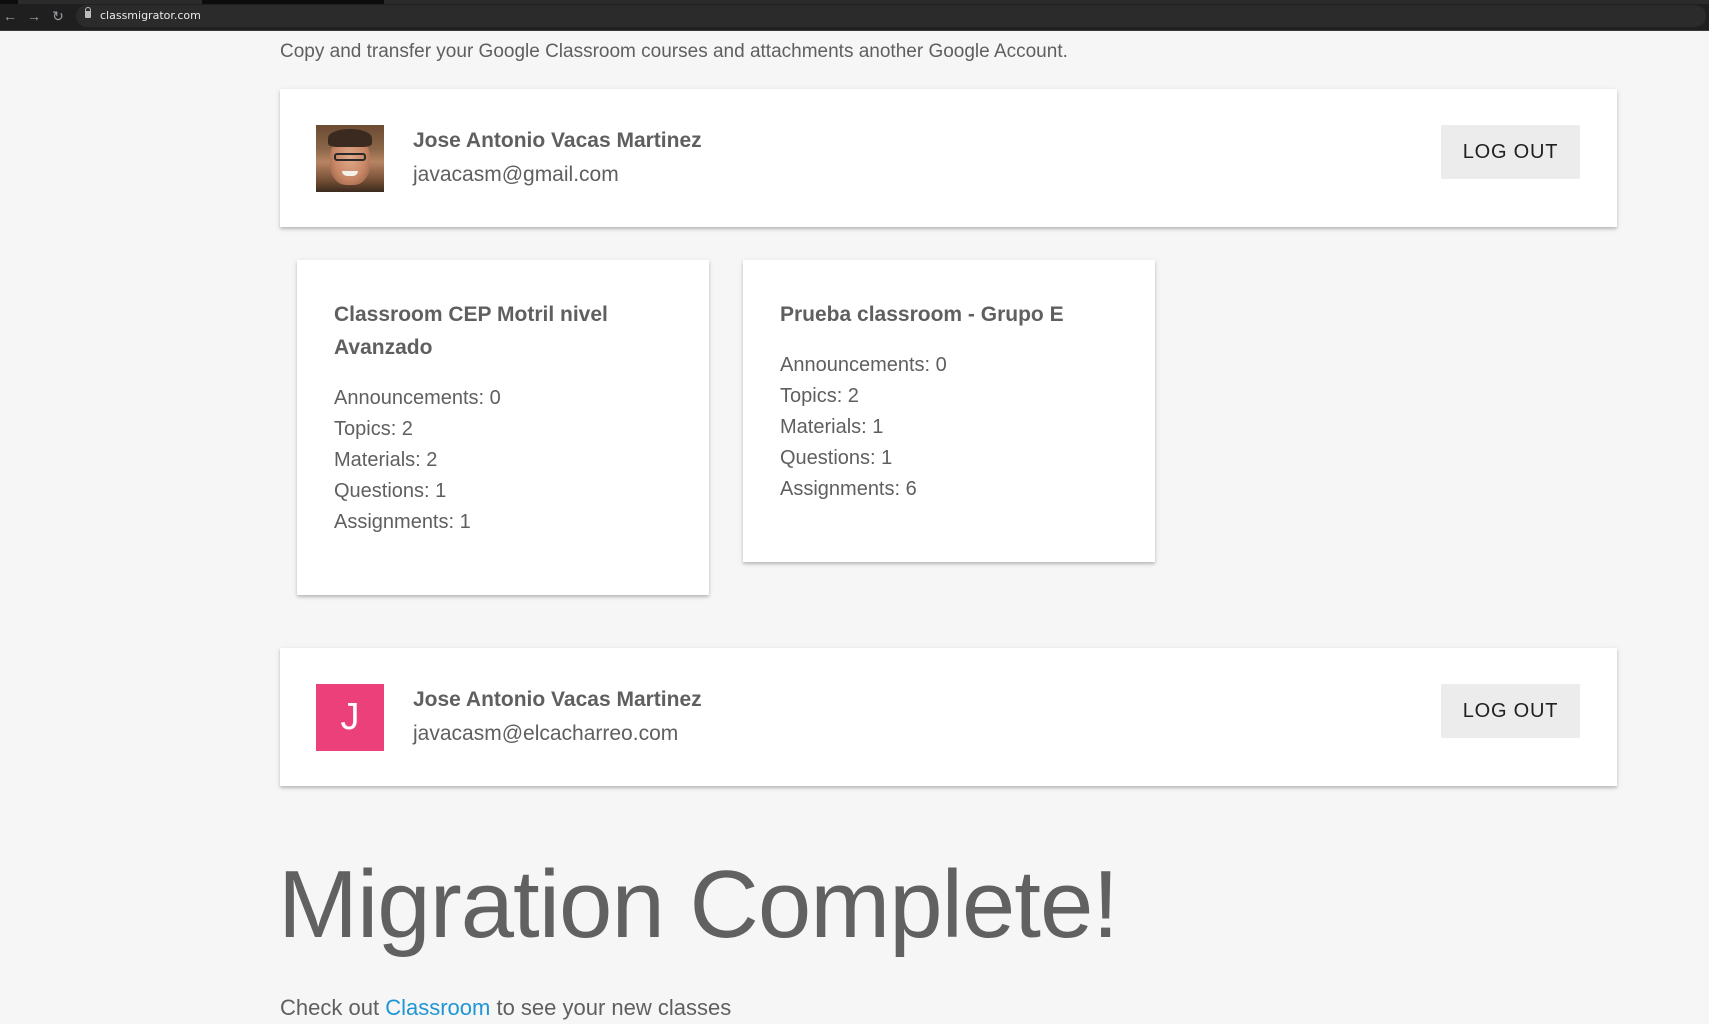 This screenshot has height=1024, width=1709. Describe the element at coordinates (350, 173) in the screenshot. I see `avatar-mouth` at that location.